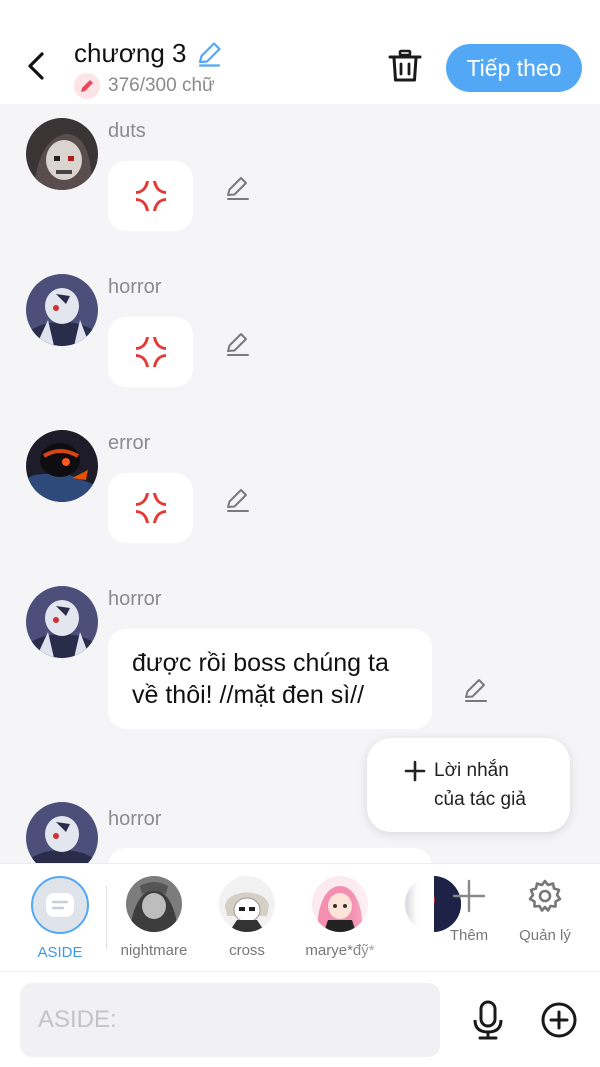  I want to click on word-count-row: 376/300 chữ, so click(144, 86).